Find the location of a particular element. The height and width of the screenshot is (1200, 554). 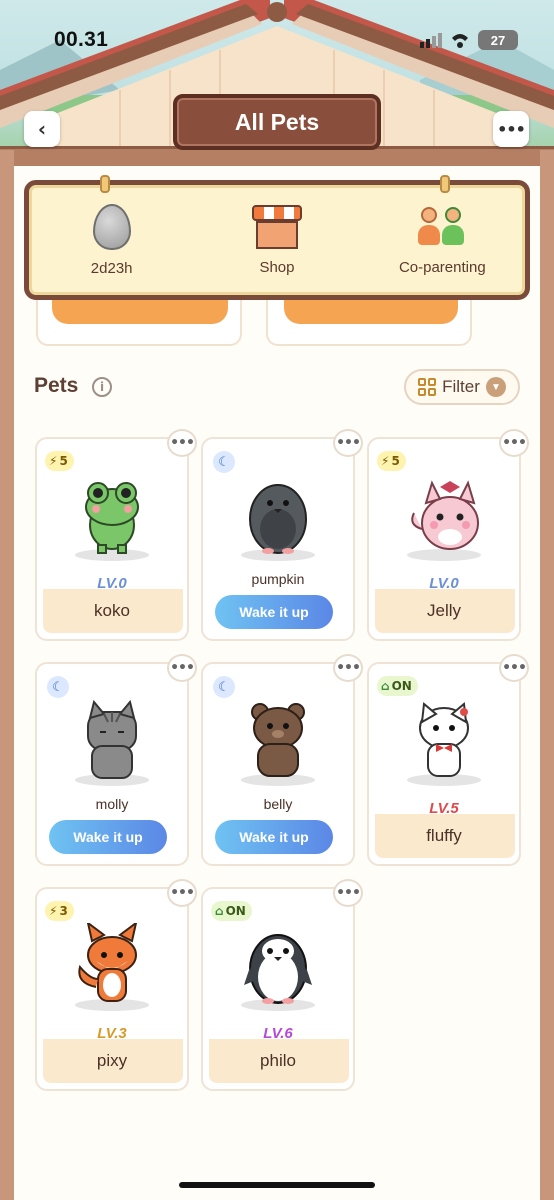

egg-shortcut: 2d23h is located at coordinates (112, 240).